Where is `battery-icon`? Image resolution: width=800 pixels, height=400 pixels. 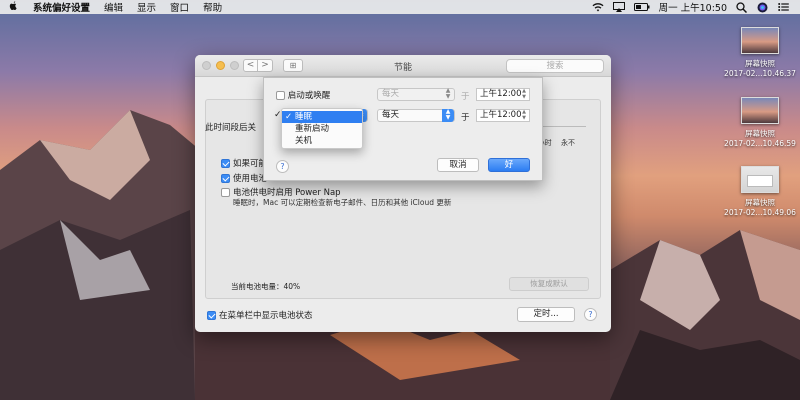 battery-icon is located at coordinates (641, 7).